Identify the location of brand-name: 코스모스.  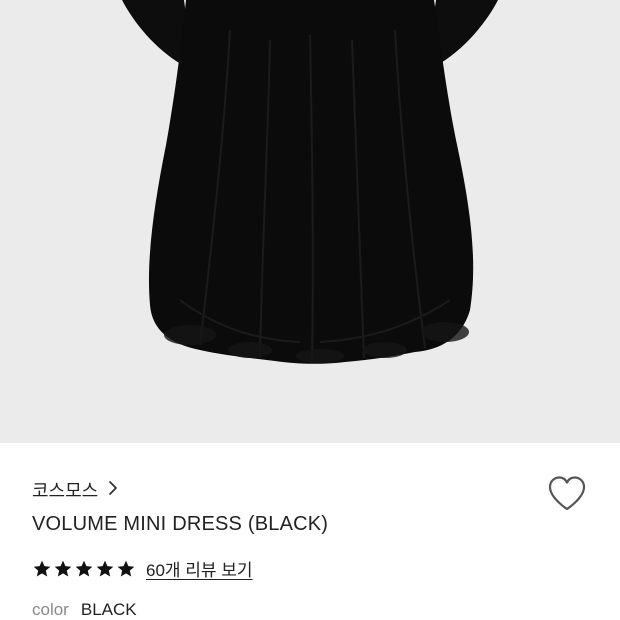
(65, 491).